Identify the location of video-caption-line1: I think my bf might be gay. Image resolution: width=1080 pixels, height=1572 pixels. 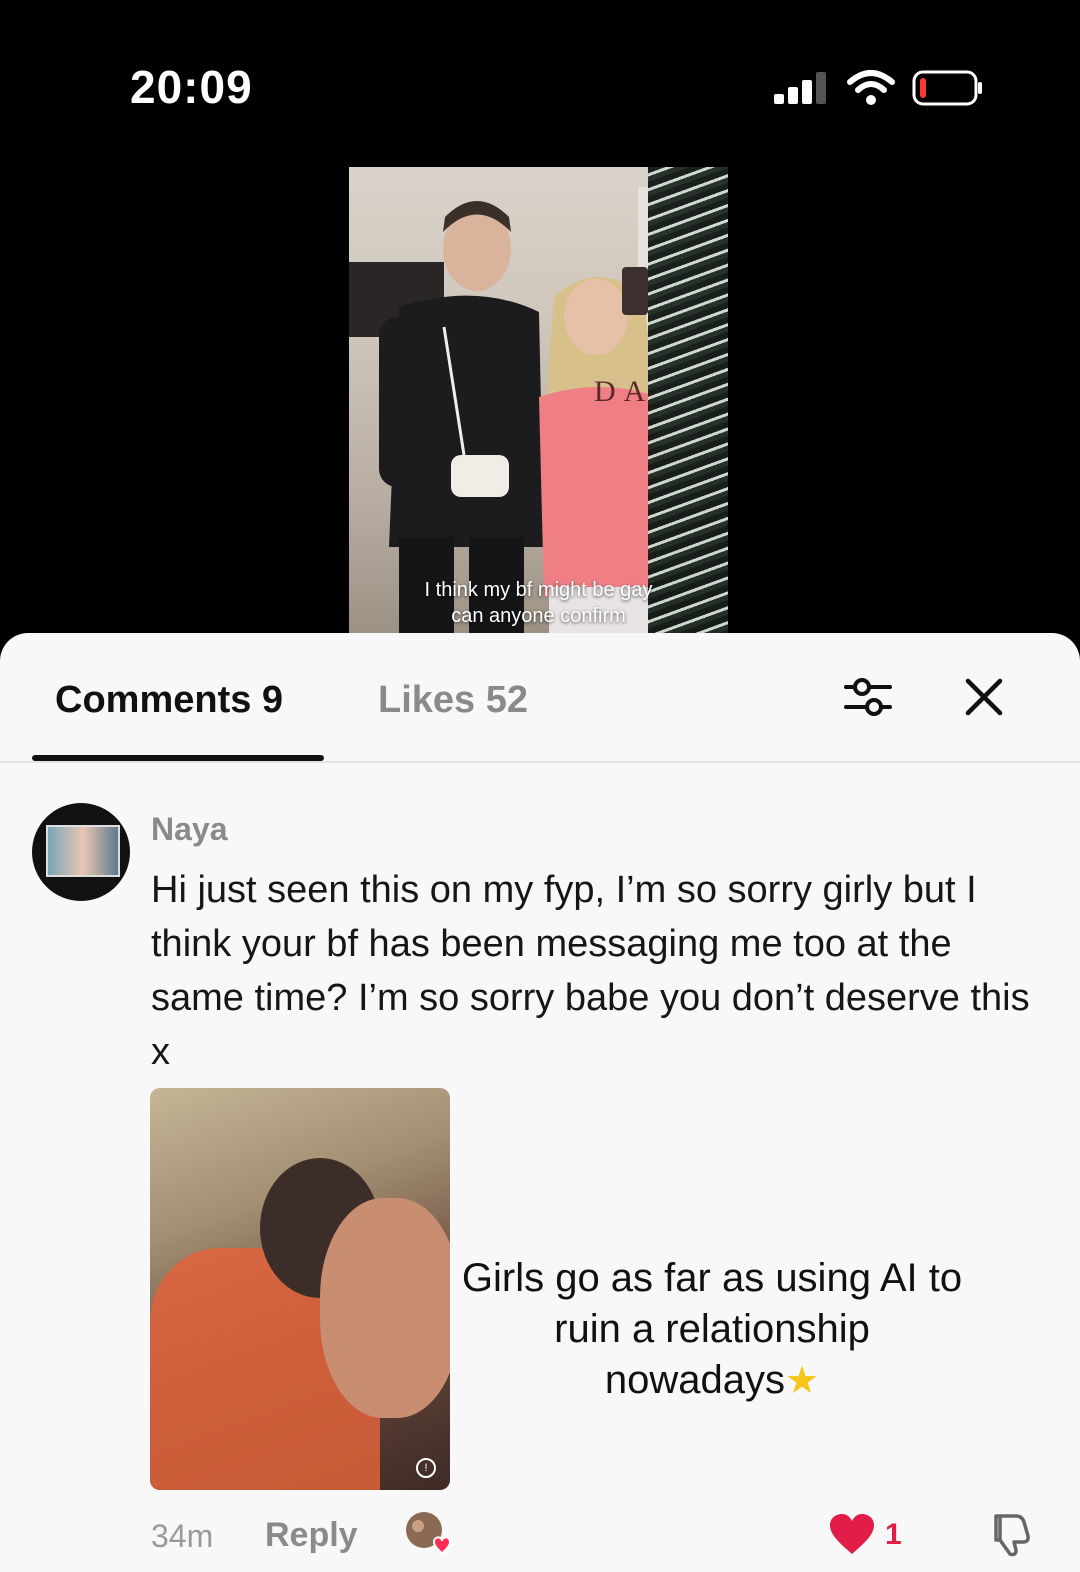
(538, 590).